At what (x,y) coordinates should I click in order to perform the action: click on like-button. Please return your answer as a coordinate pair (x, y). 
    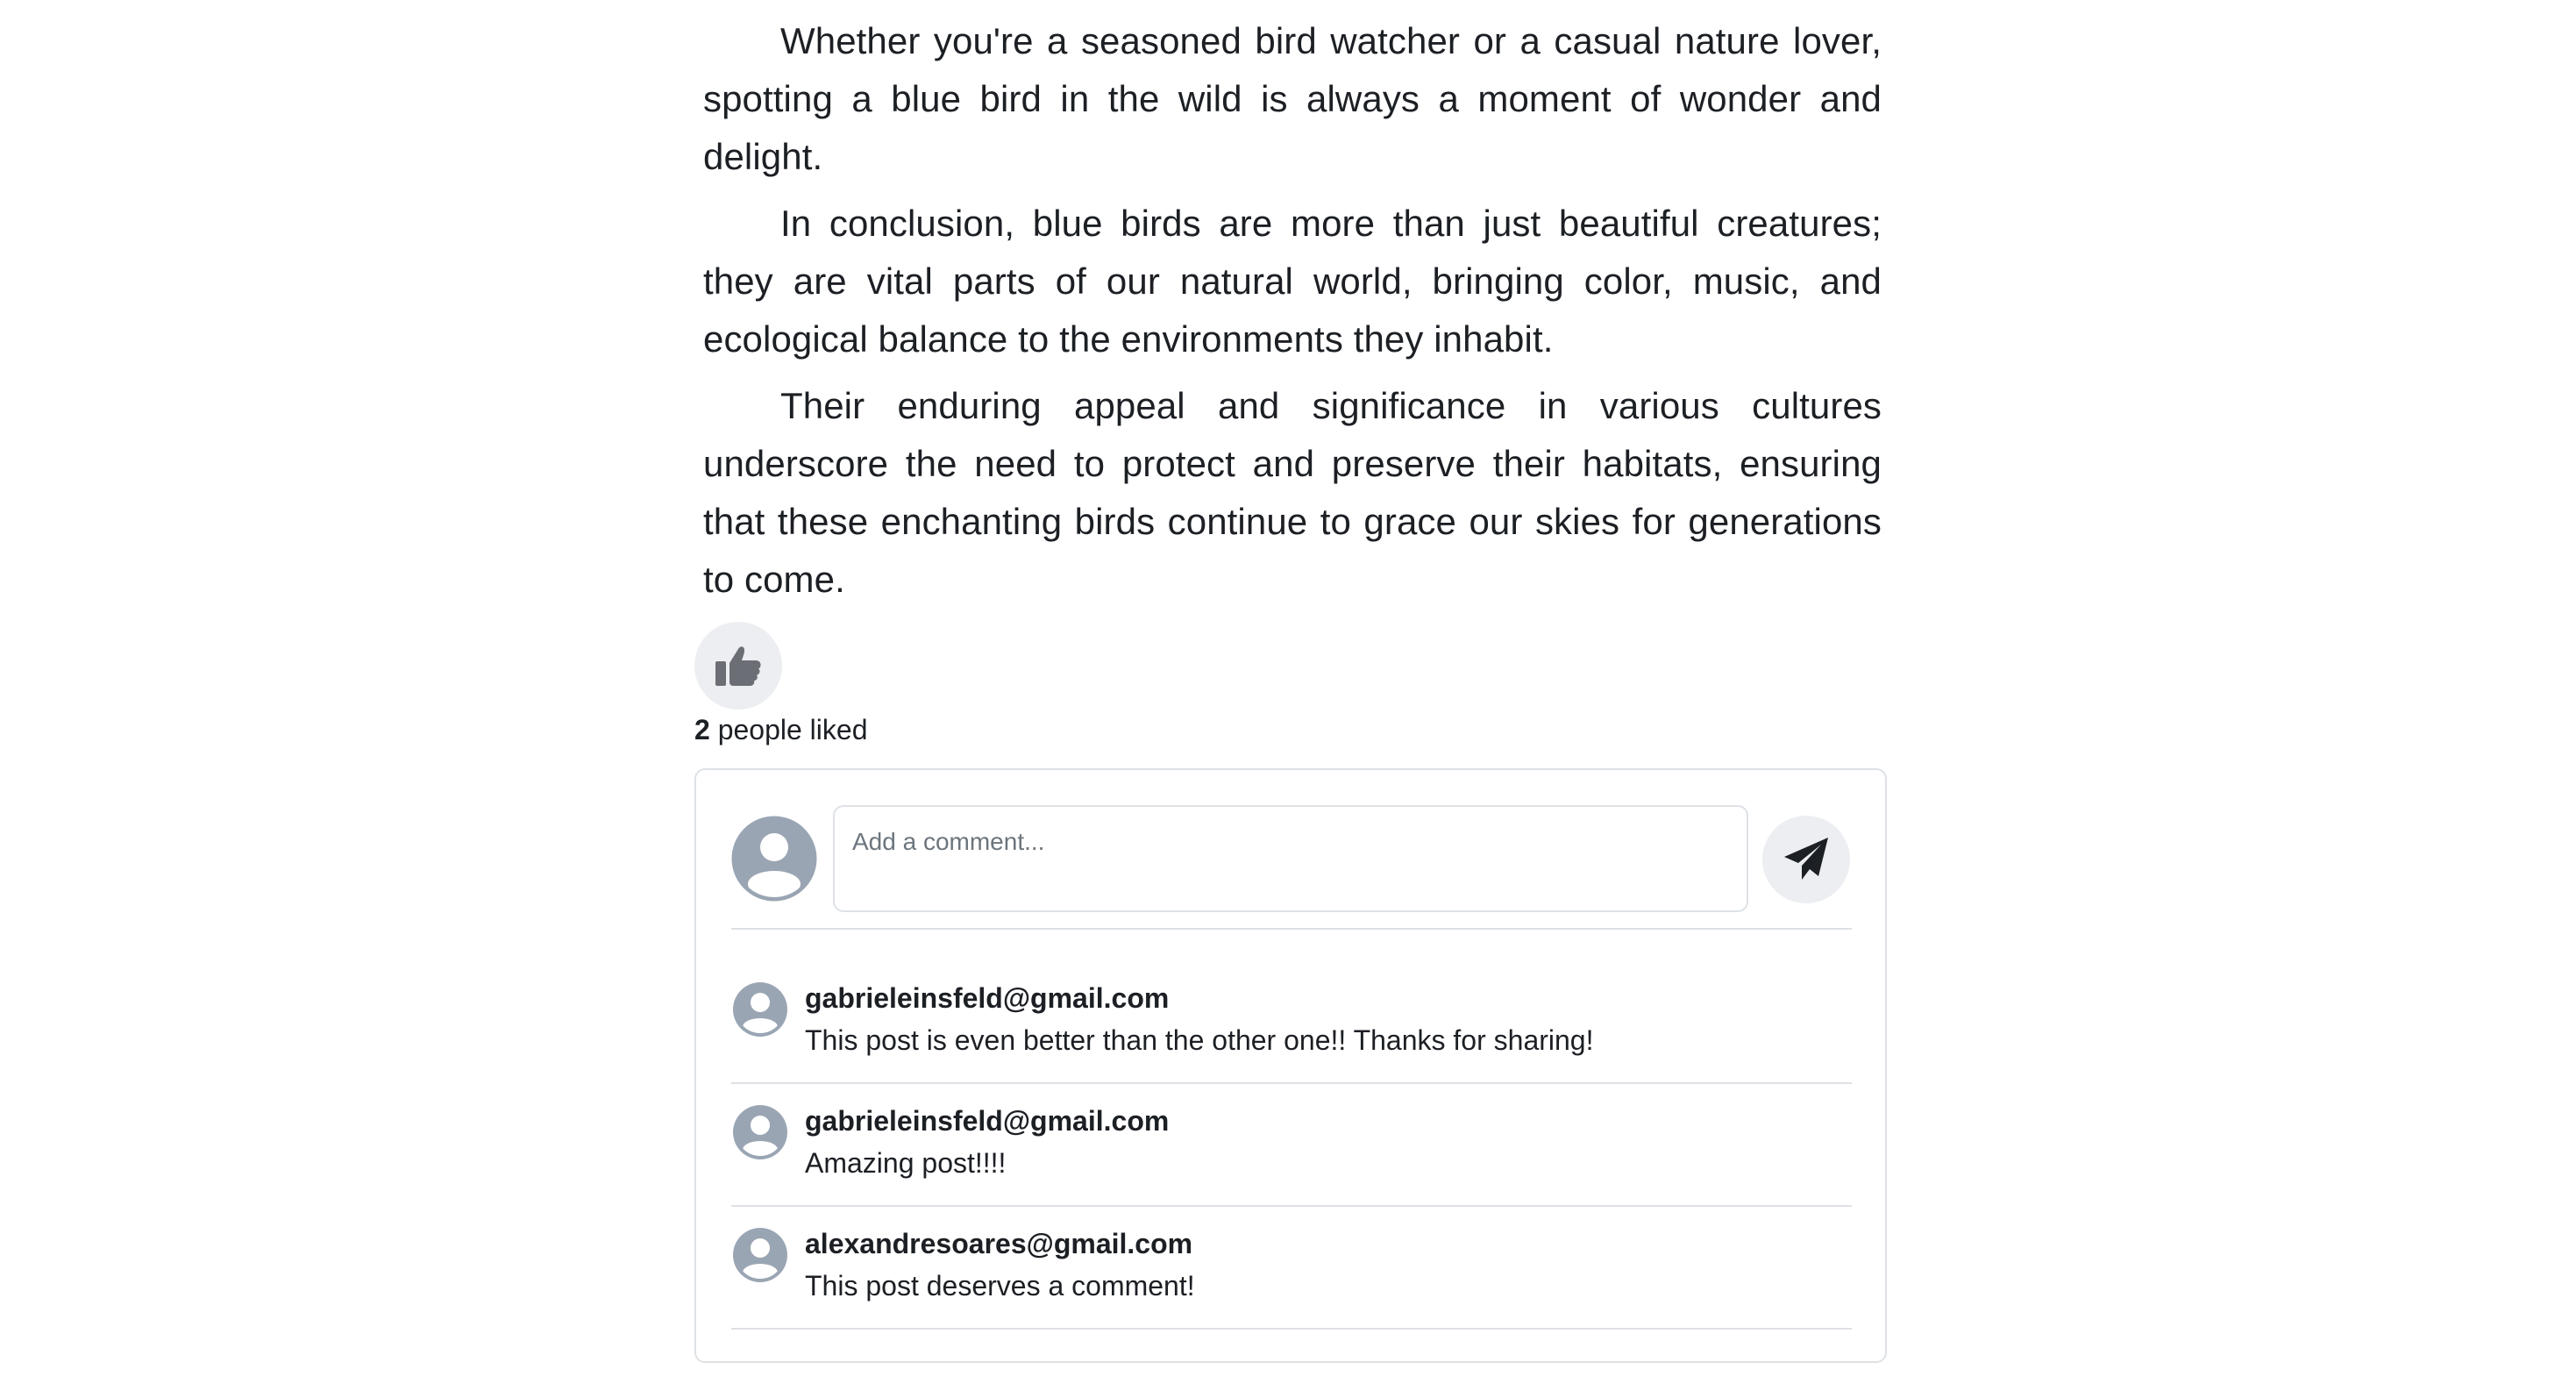
    Looking at the image, I should click on (738, 666).